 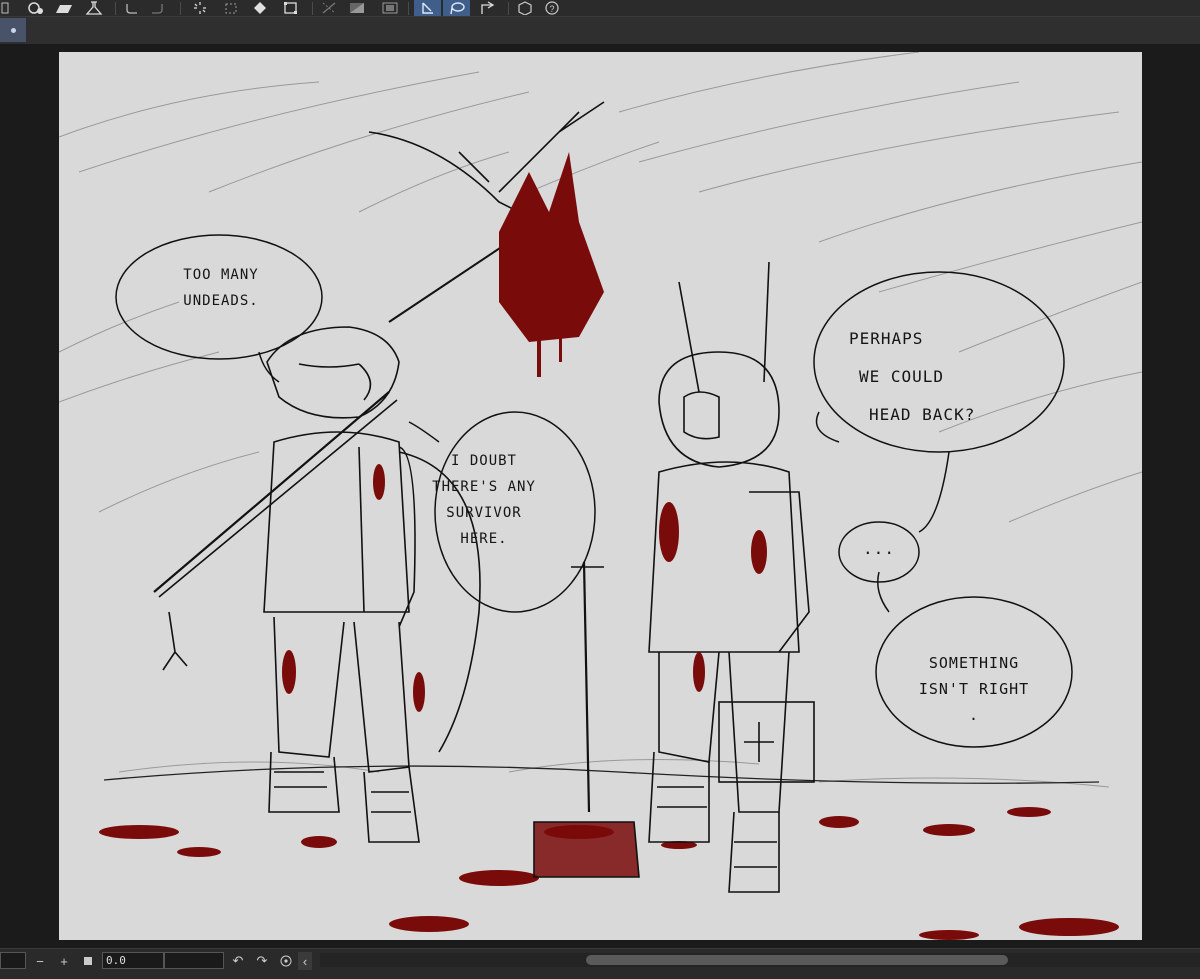 I want to click on zoom-in-icon: +, so click(x=64, y=961).